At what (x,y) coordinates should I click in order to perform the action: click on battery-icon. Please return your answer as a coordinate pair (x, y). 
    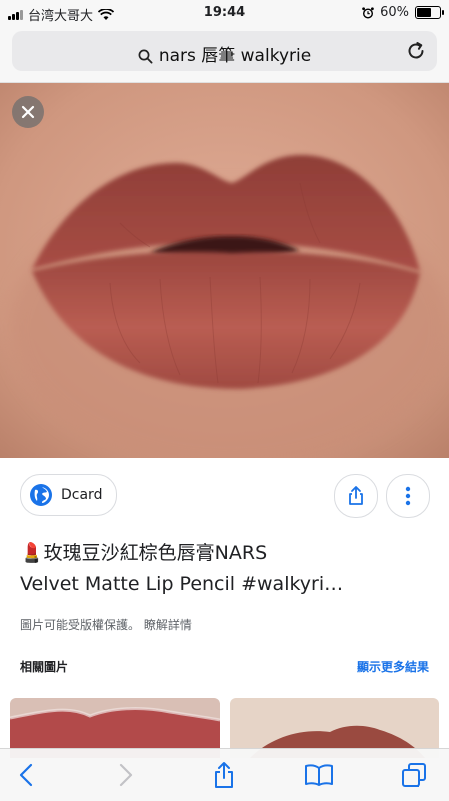
    Looking at the image, I should click on (429, 12).